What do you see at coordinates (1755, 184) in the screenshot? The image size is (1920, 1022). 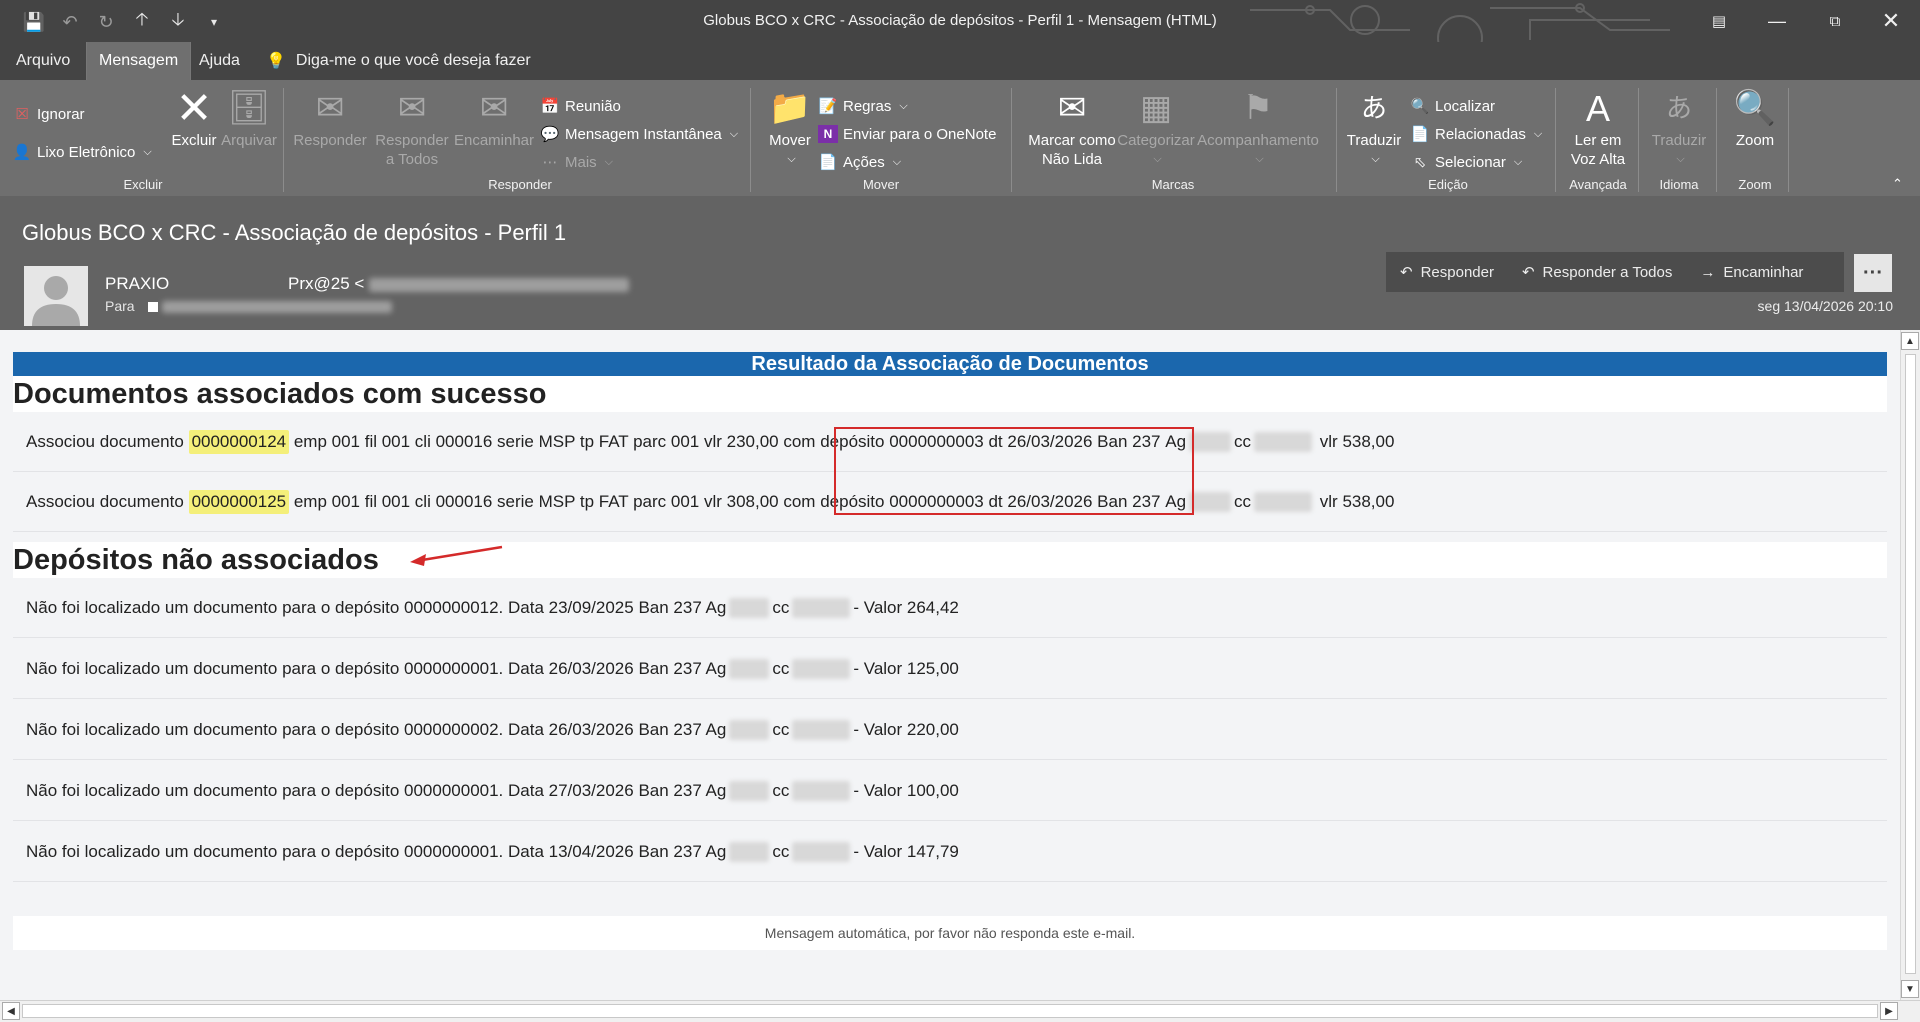 I see `group-label-zoom: Zoom` at bounding box center [1755, 184].